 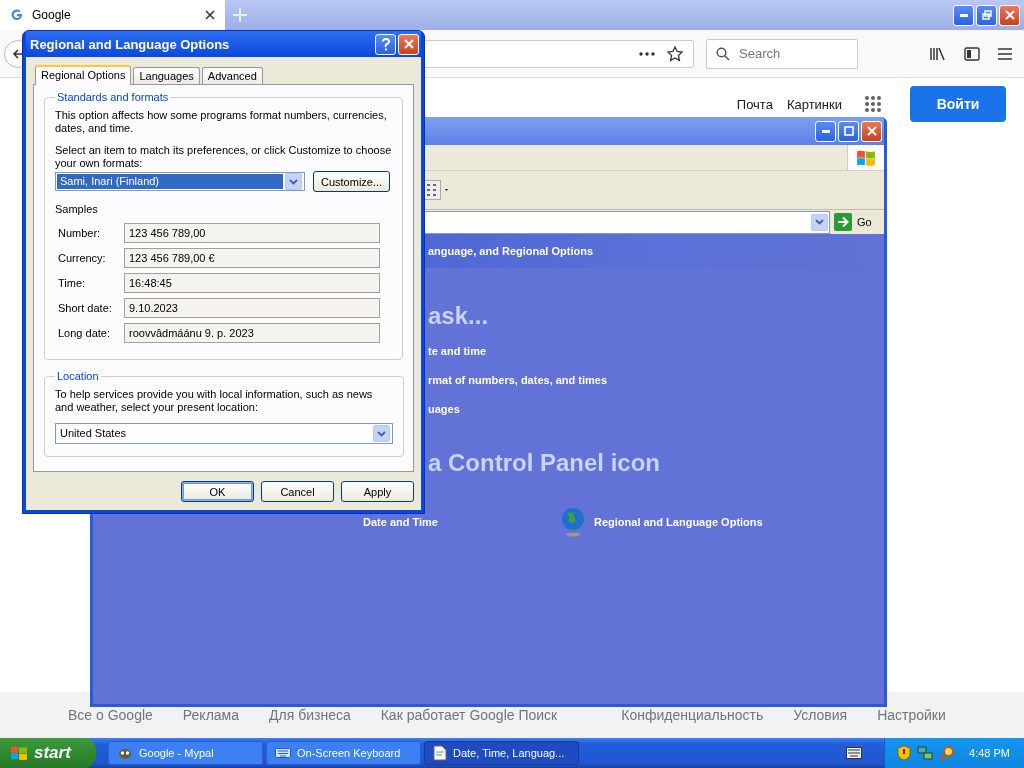 What do you see at coordinates (510, 251) in the screenshot?
I see `breadcrumb-title: anguage, and Regional Options` at bounding box center [510, 251].